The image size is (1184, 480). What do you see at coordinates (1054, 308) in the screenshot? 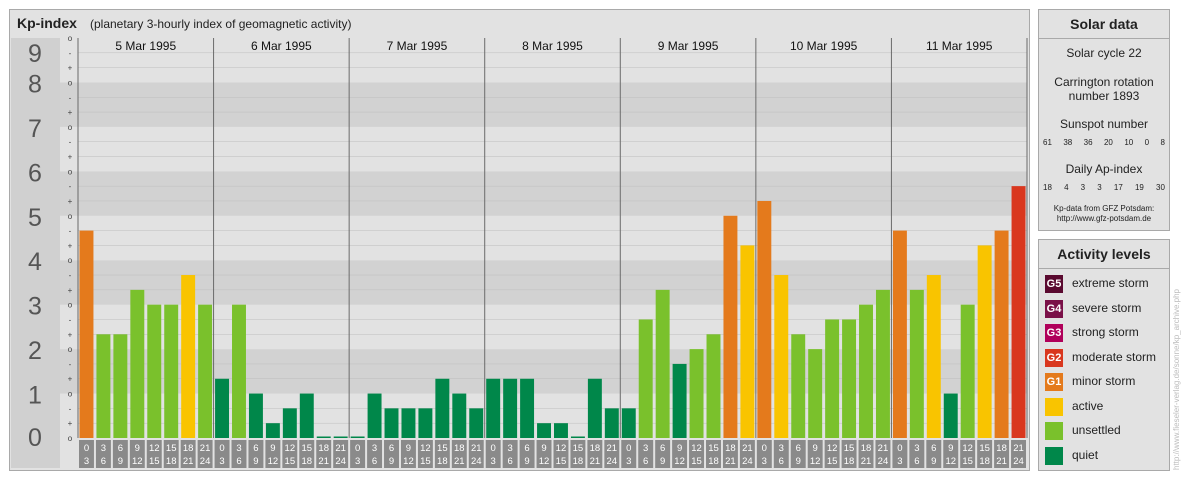
I see `legend-swatch: G4` at bounding box center [1054, 308].